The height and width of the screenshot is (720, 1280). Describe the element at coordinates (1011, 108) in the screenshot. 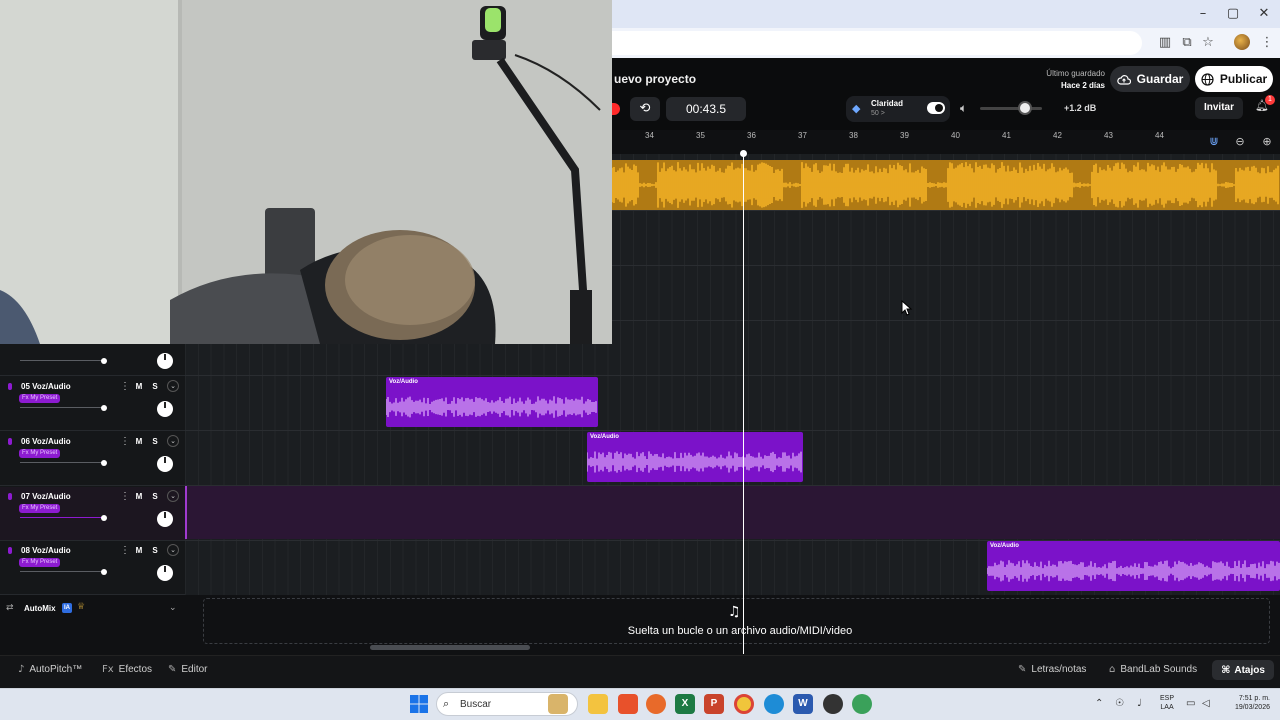

I see `master-volume-slider` at that location.